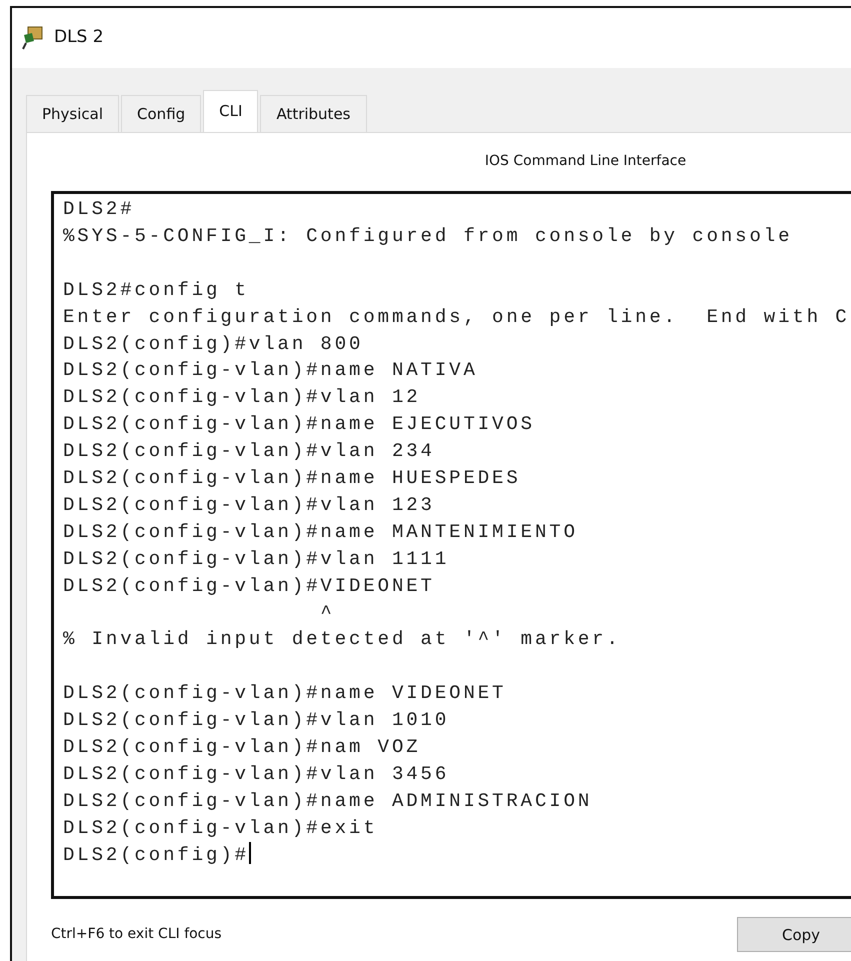 The width and height of the screenshot is (851, 961). What do you see at coordinates (270, 370) in the screenshot?
I see `console-line: DLS2(config-vlan)#name NATIVA` at bounding box center [270, 370].